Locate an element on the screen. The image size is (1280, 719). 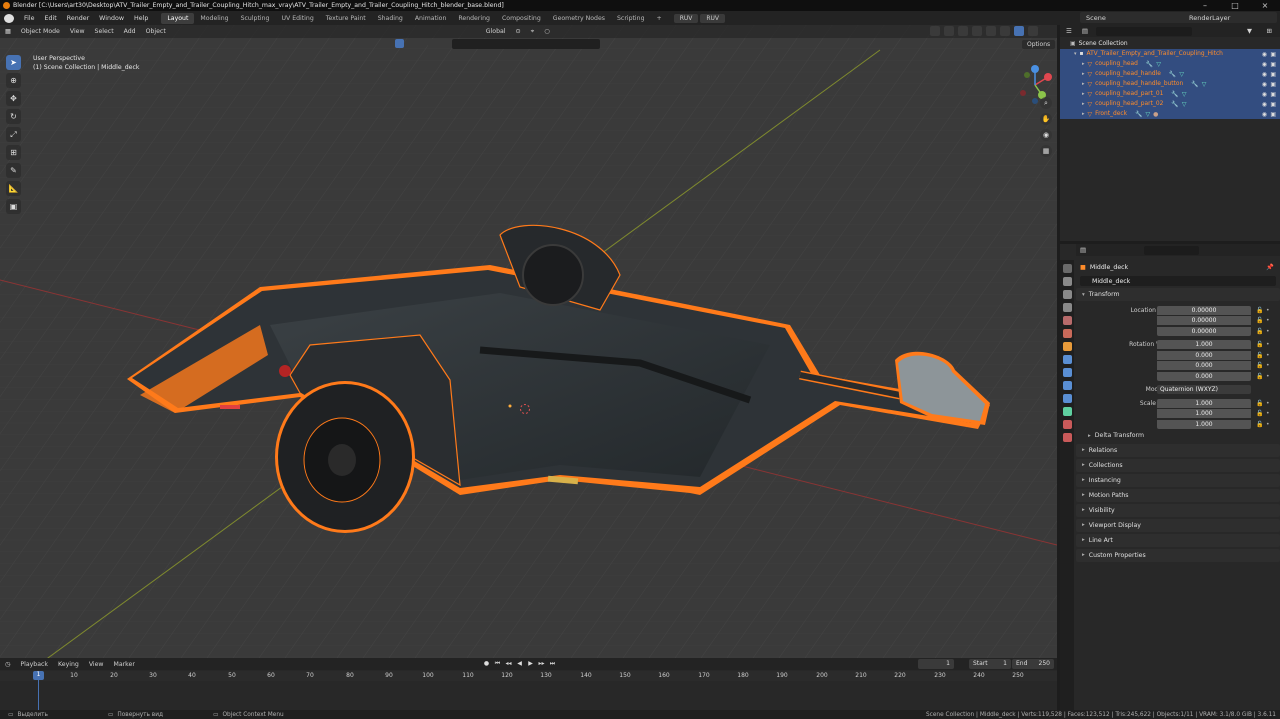
snap-icon: ⌖ is located at coordinates (532, 32).